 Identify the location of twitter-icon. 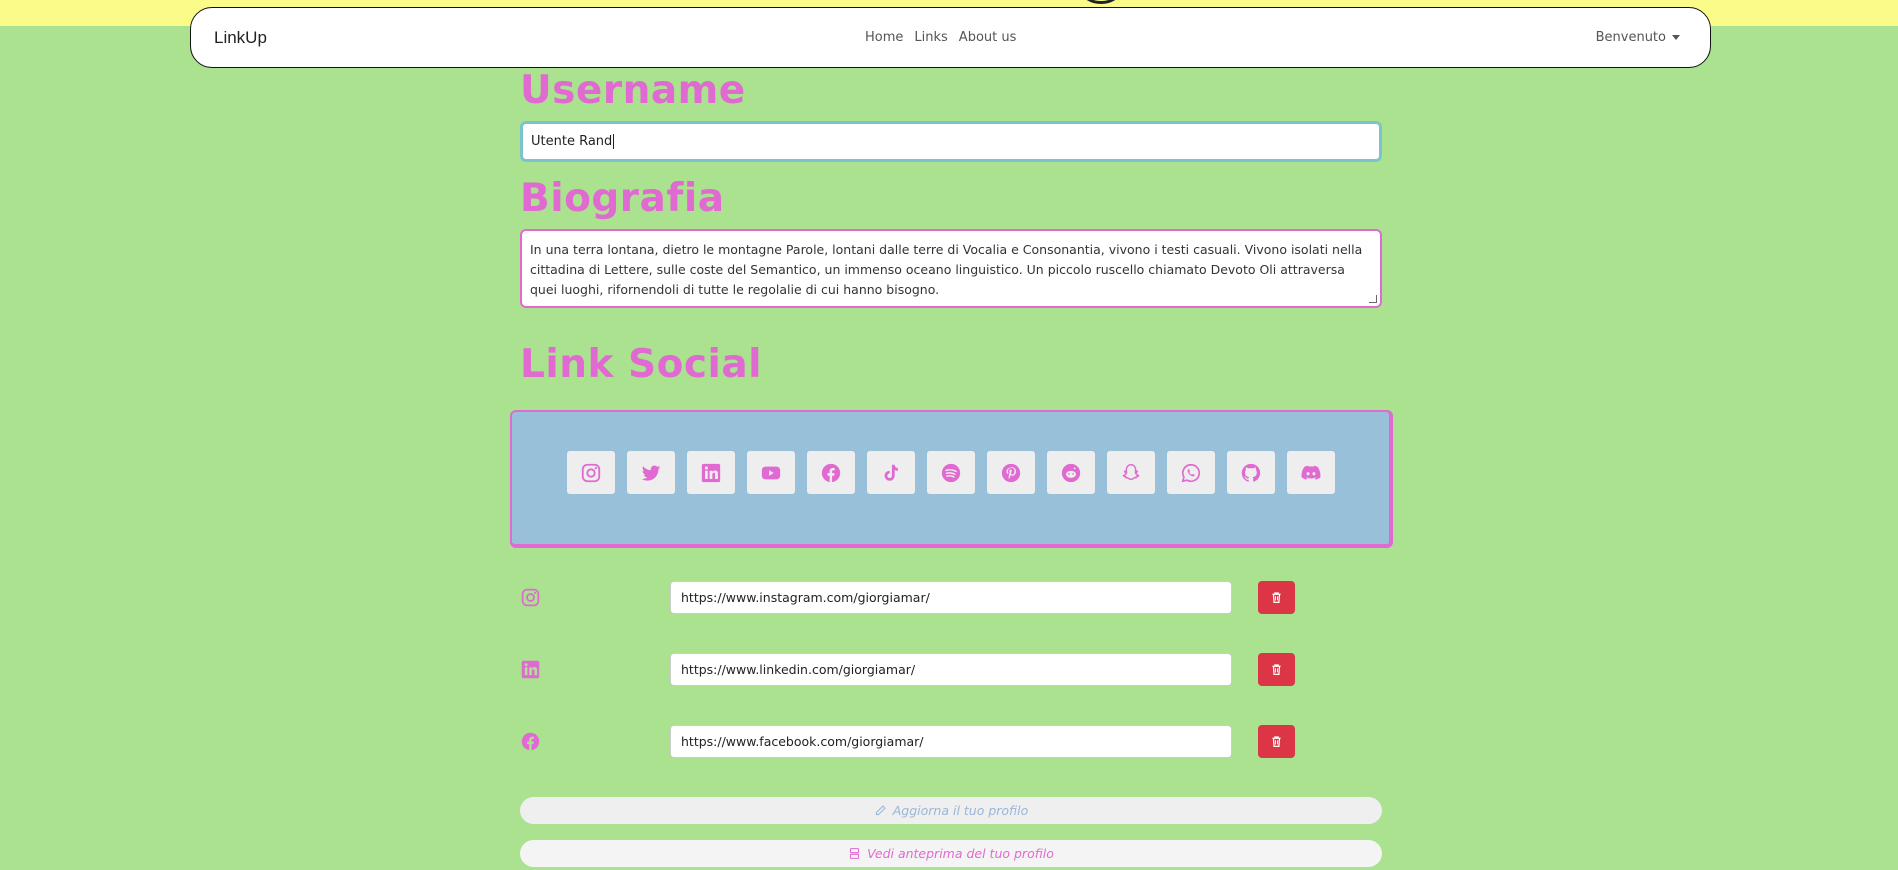
(651, 473).